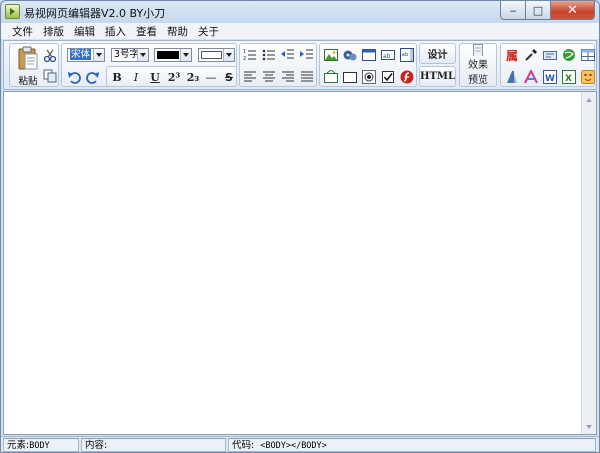  I want to click on subscript-button: 2₃, so click(193, 77).